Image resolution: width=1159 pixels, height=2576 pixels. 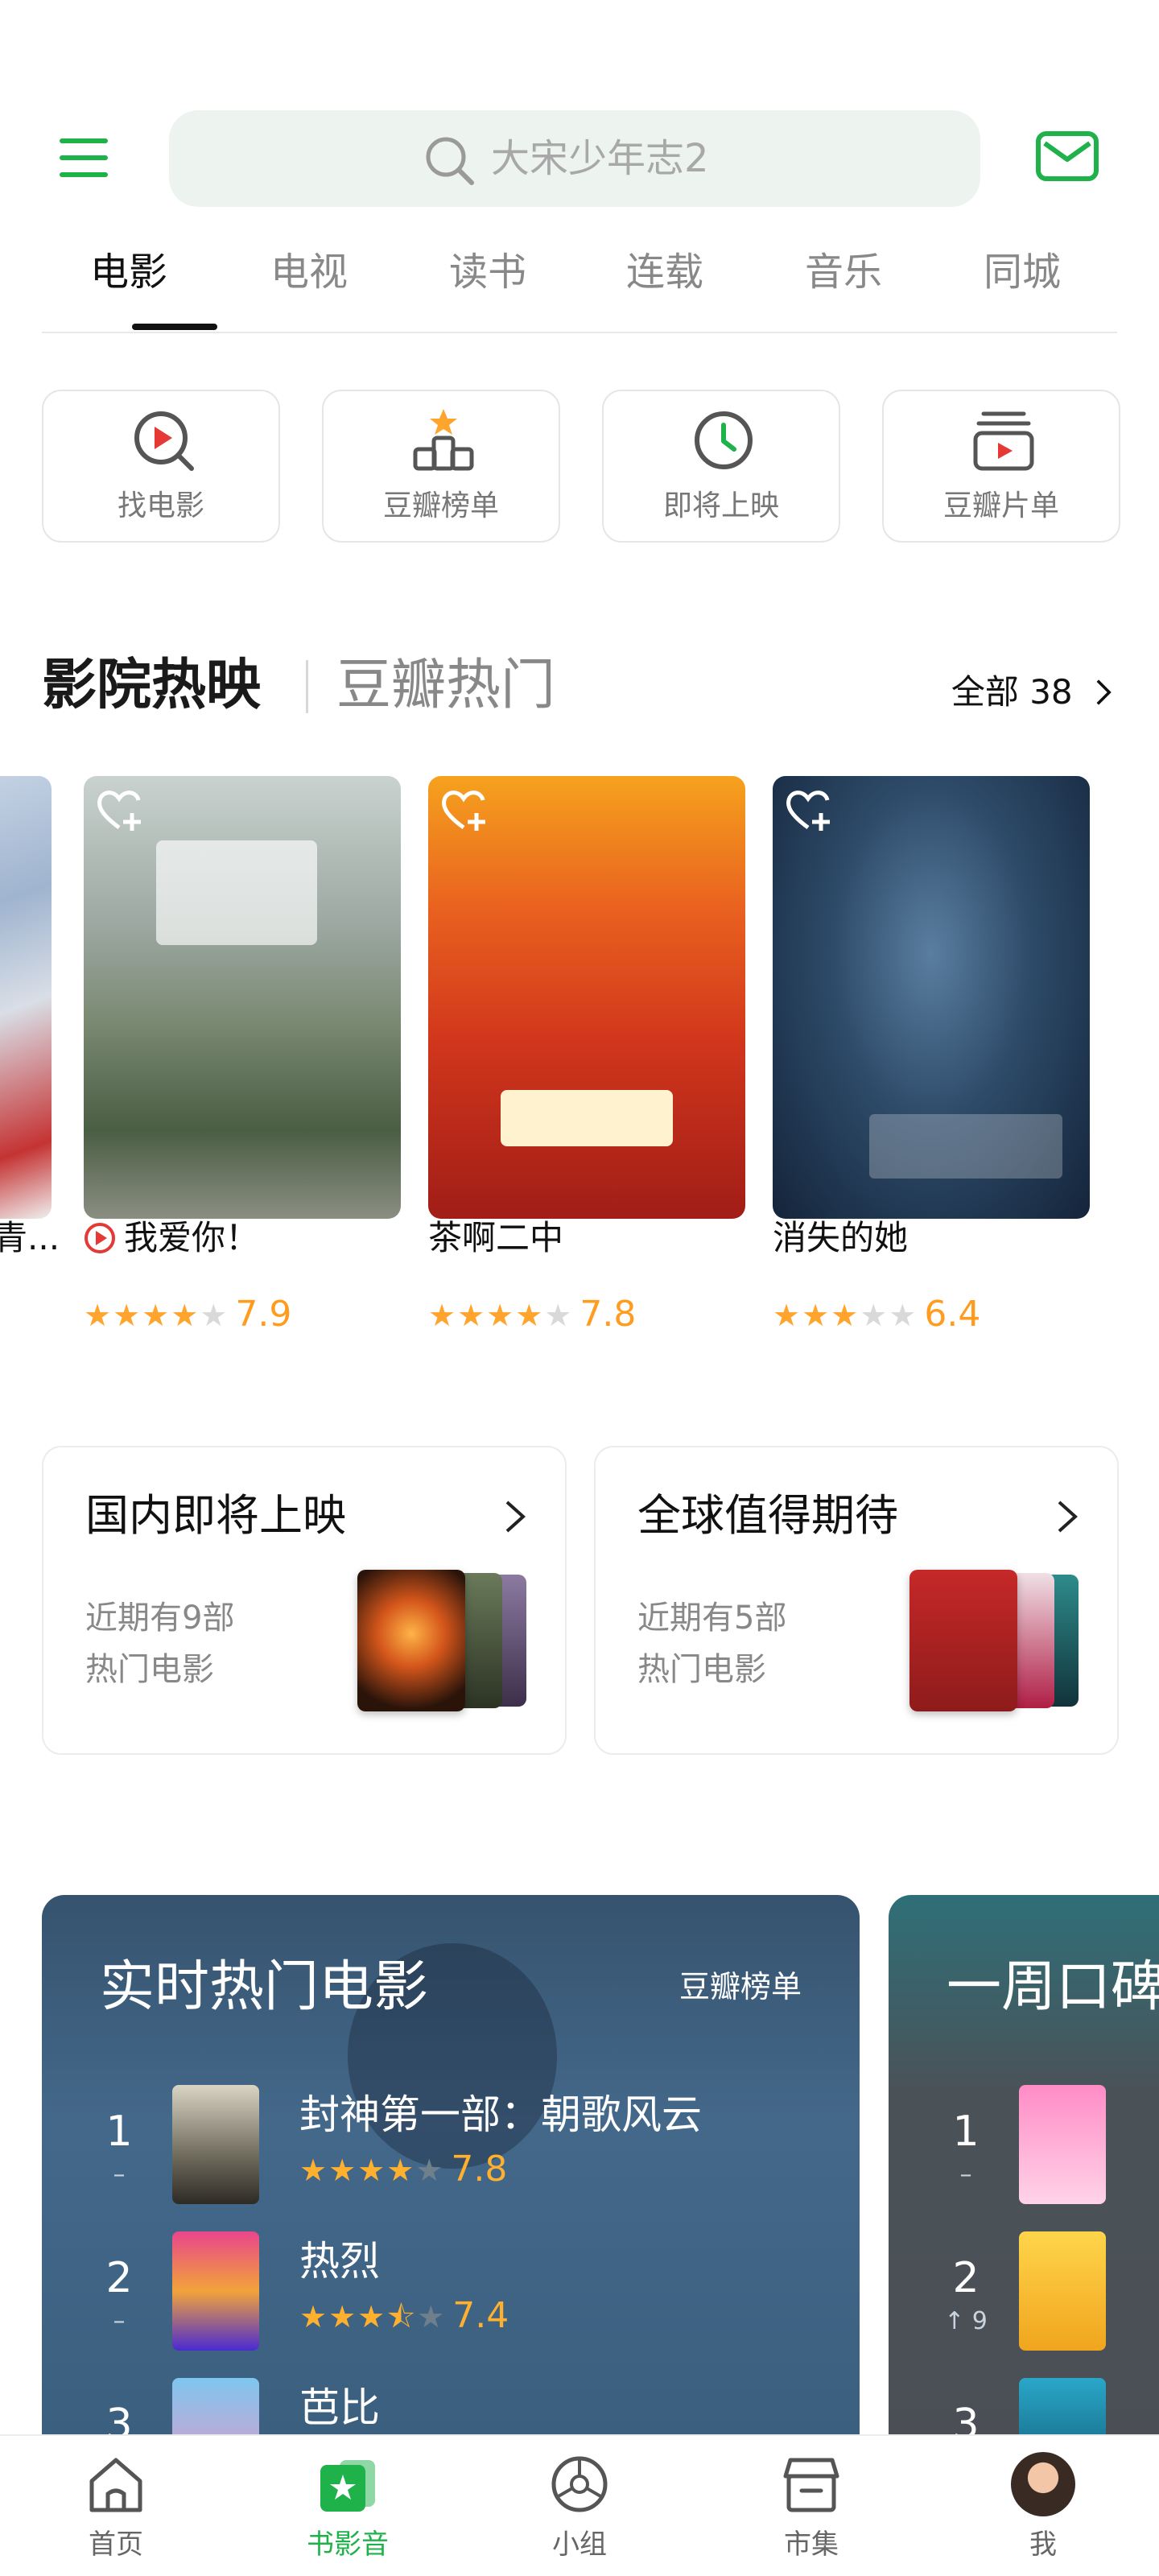 I want to click on play-search-icon, so click(x=164, y=441).